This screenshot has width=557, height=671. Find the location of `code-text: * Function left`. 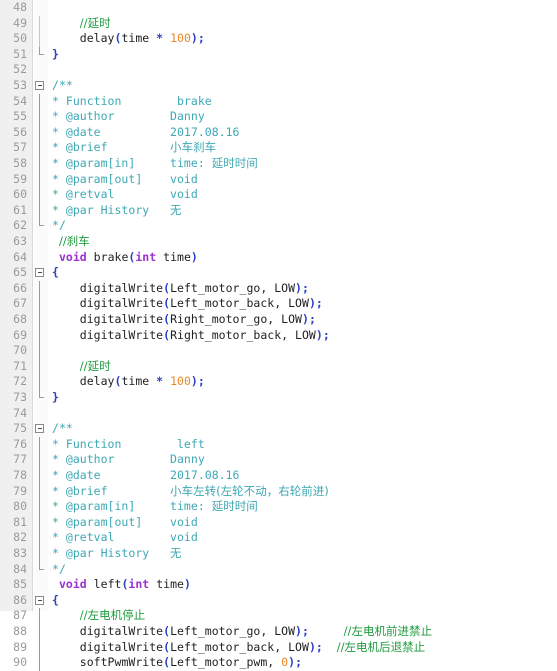

code-text: * Function left is located at coordinates (128, 445).